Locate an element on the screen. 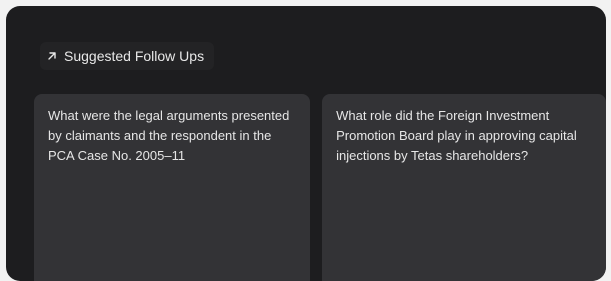  arrow-up-right-icon is located at coordinates (52, 56).